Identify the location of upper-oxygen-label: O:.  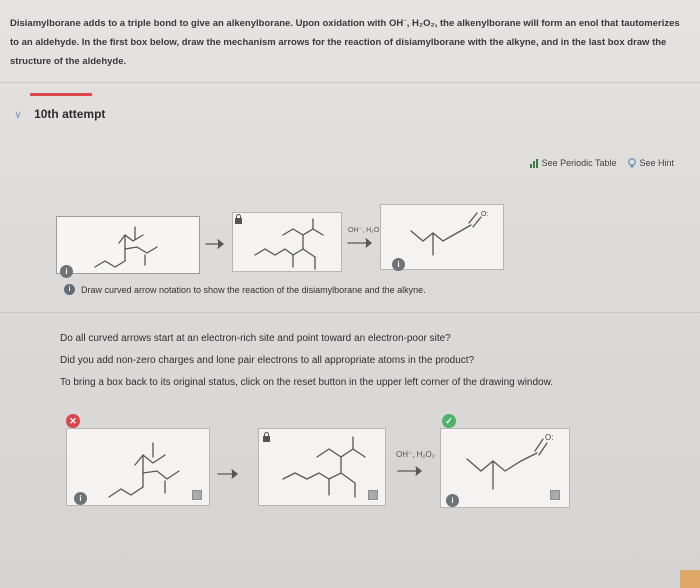
(485, 214).